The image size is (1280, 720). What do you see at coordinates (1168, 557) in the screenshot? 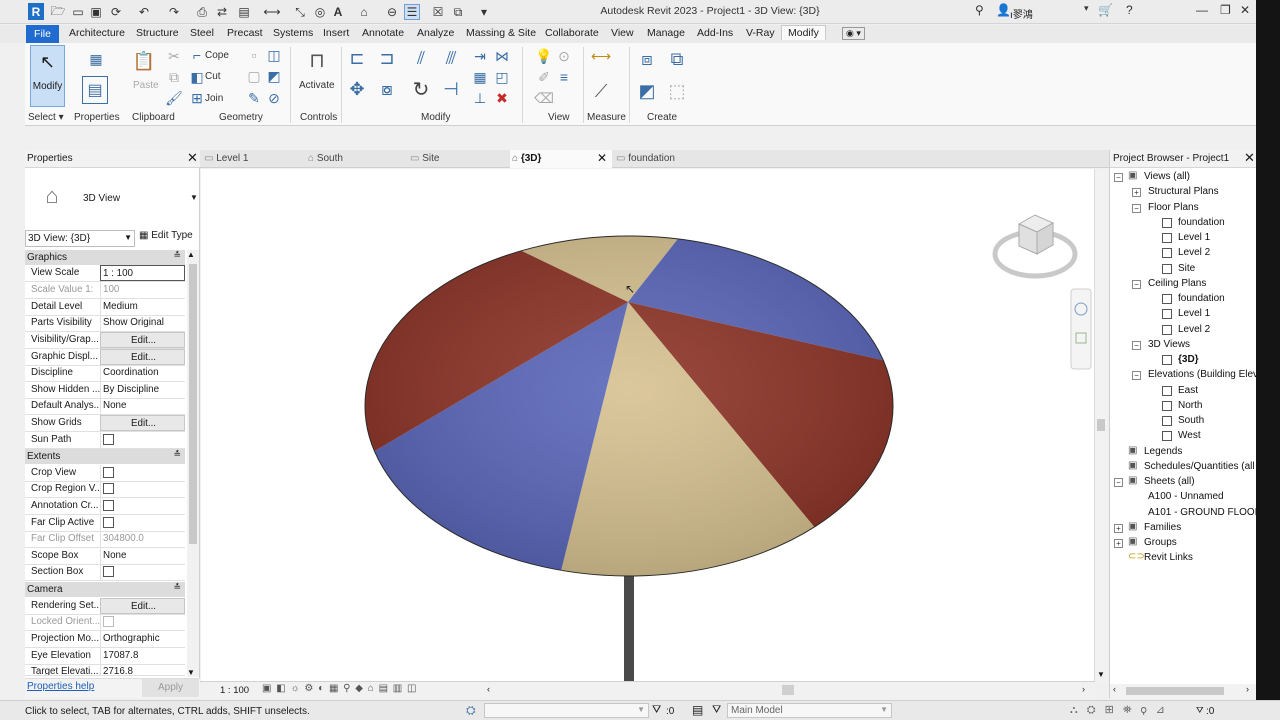
I see `browser-item-revit-links: Revit Links` at bounding box center [1168, 557].